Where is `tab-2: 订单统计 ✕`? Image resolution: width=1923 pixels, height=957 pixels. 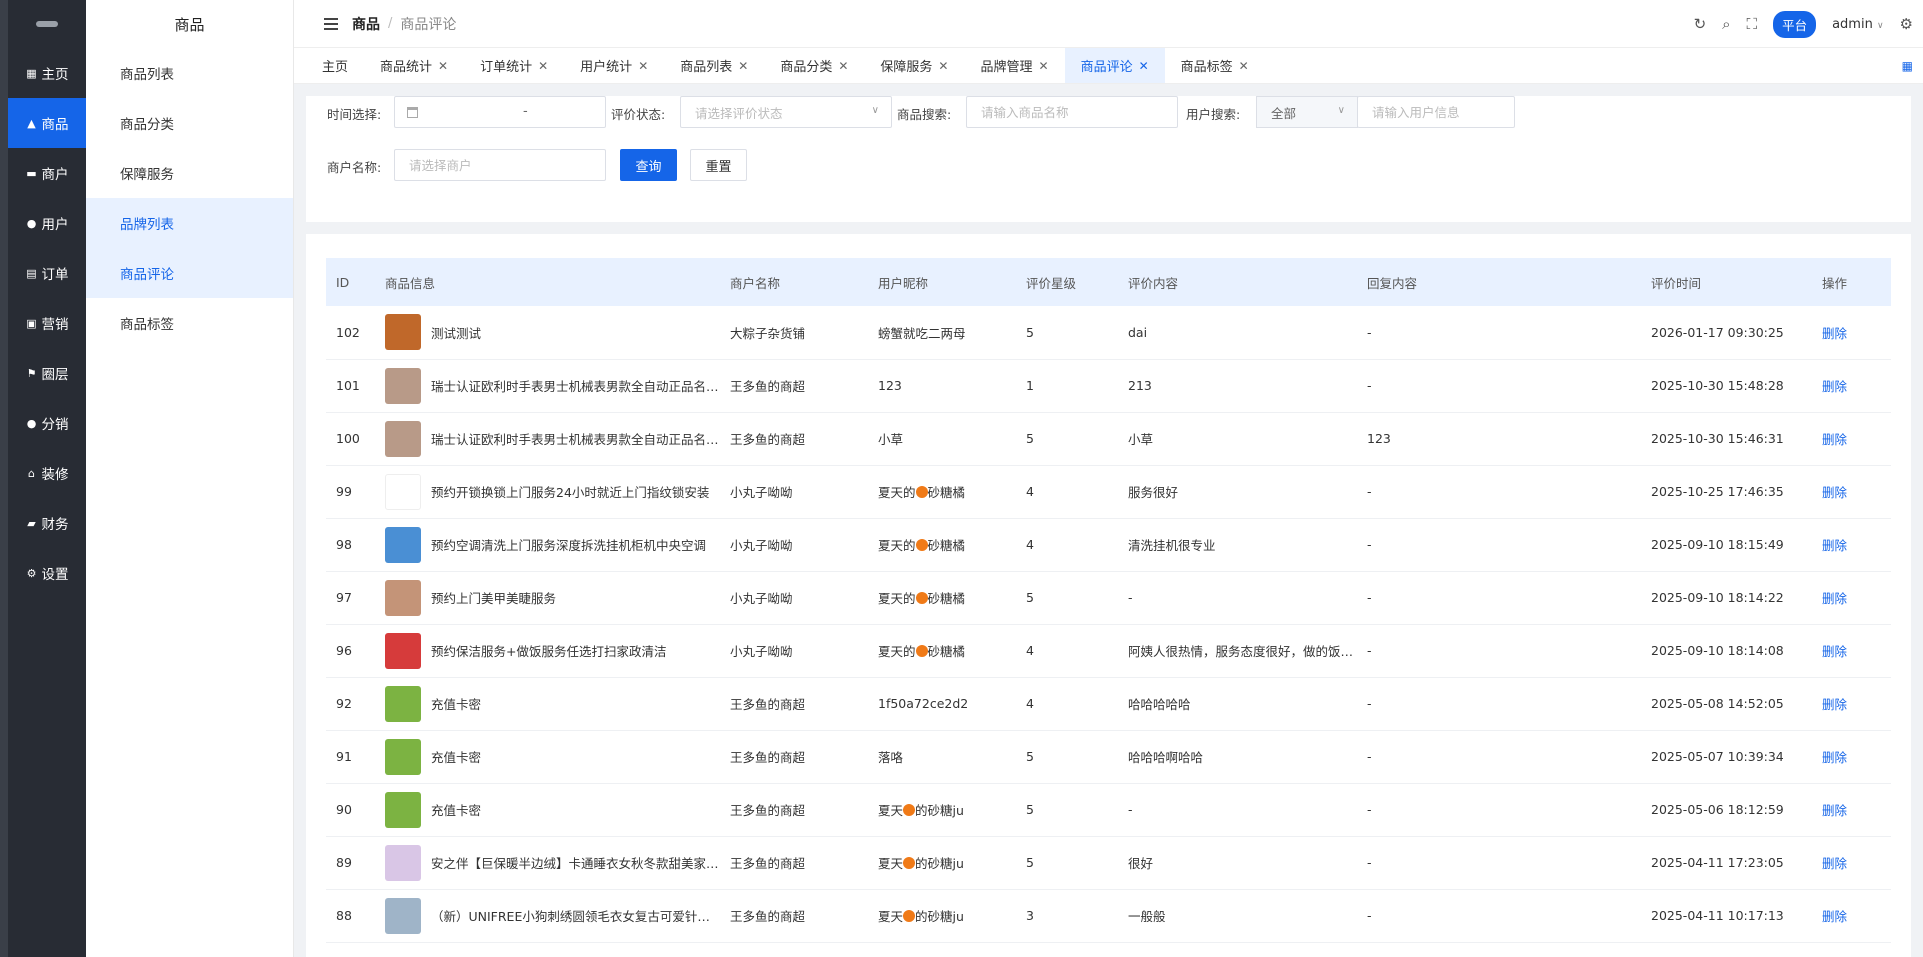 tab-2: 订单统计 ✕ is located at coordinates (514, 65).